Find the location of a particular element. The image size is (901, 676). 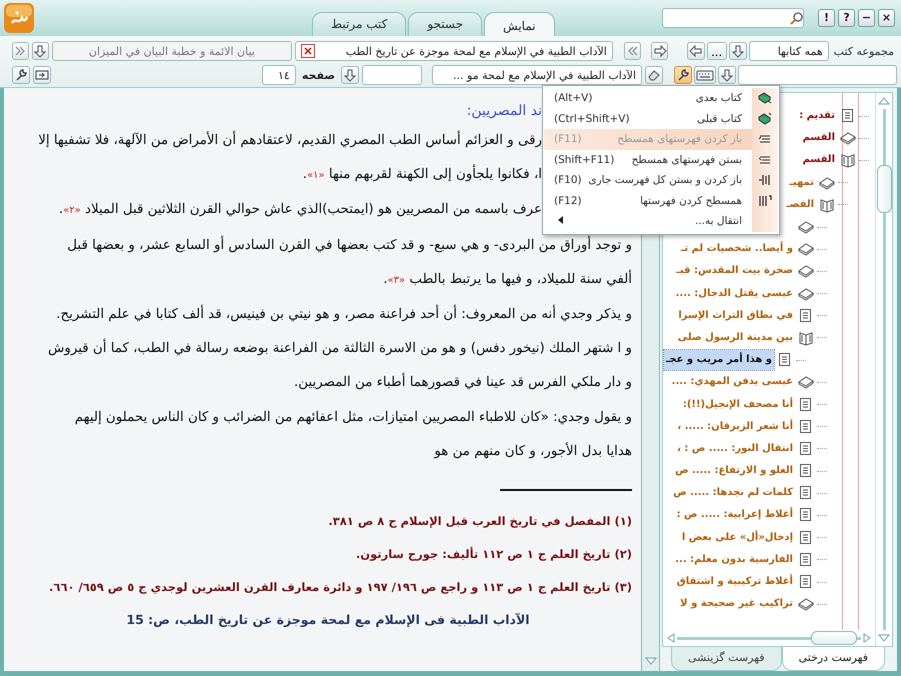

tree-item: الغلو و الارتفاع: ..... ص is located at coordinates (734, 471).